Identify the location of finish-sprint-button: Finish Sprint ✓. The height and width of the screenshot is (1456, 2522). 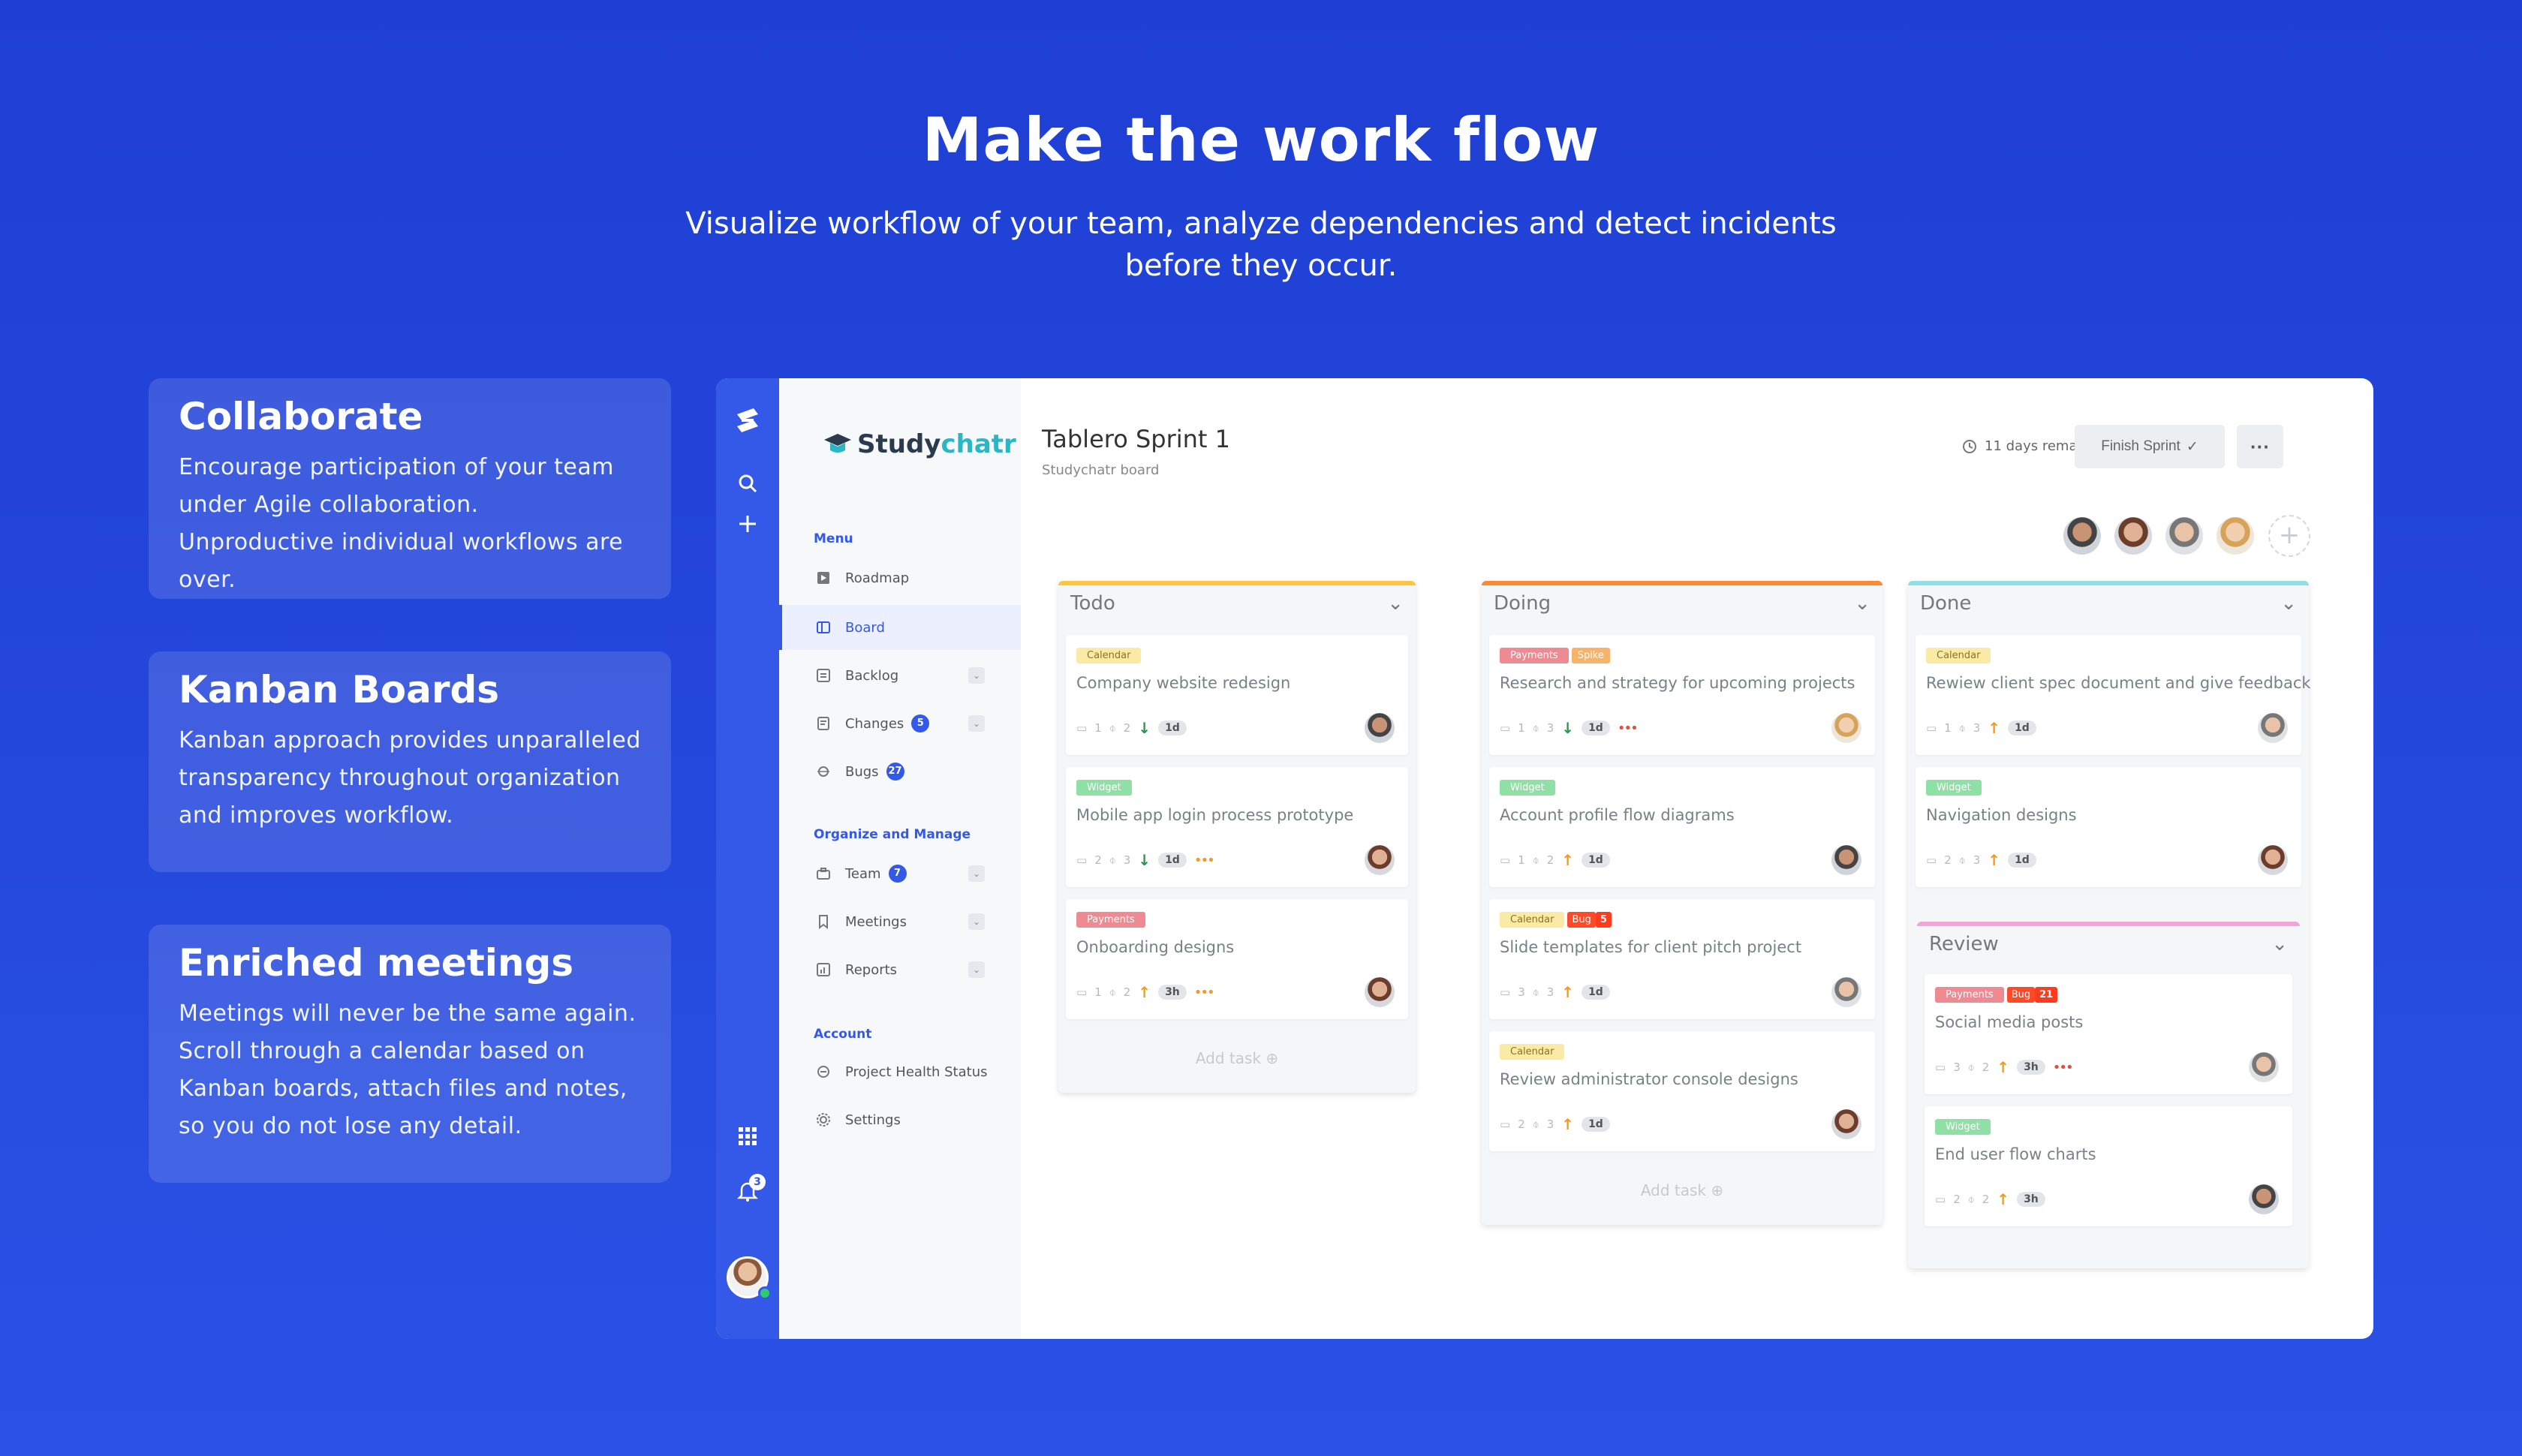
(2150, 446).